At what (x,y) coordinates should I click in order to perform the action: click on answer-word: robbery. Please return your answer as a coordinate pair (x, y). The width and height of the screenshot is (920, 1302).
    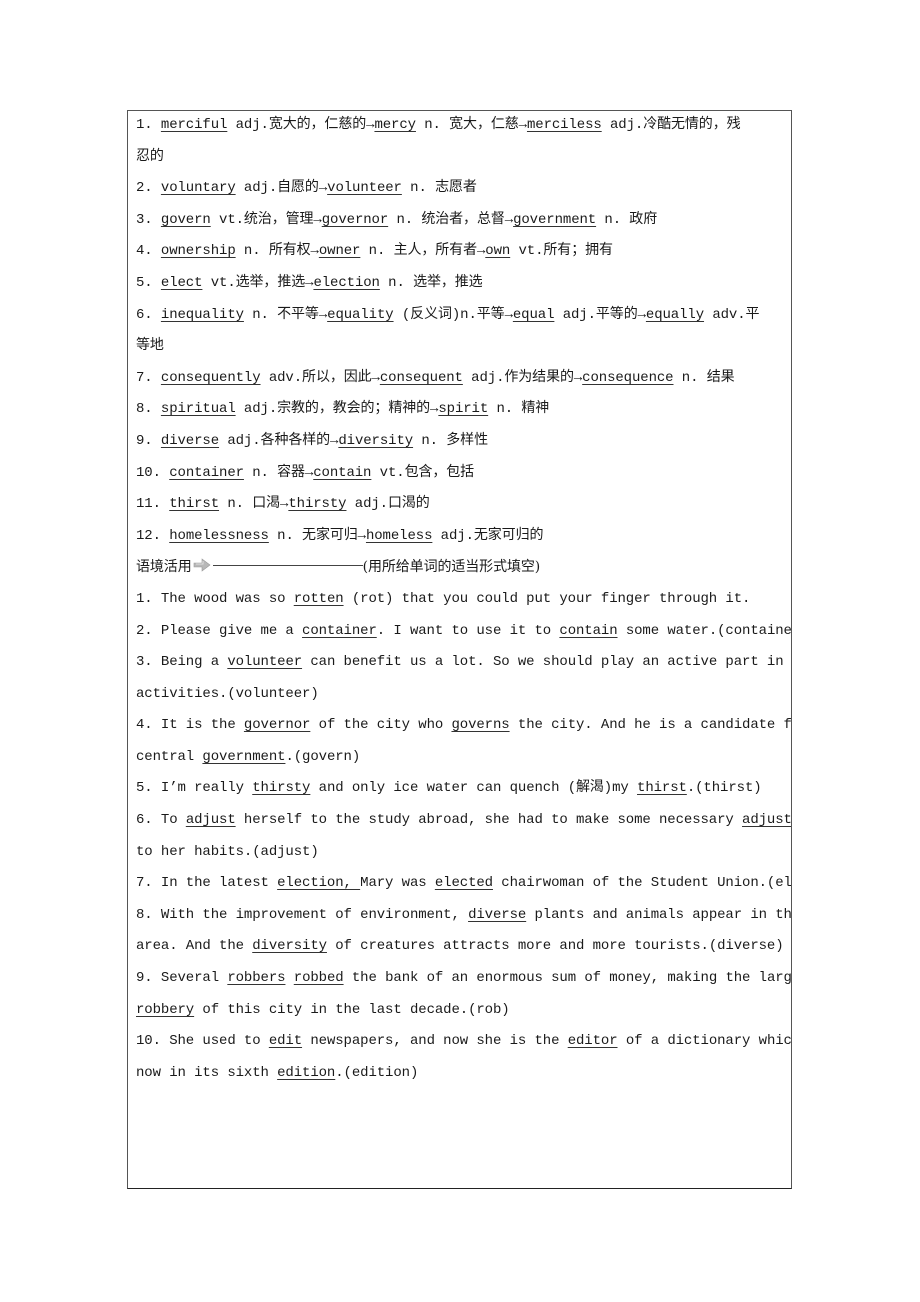
    Looking at the image, I should click on (165, 1009).